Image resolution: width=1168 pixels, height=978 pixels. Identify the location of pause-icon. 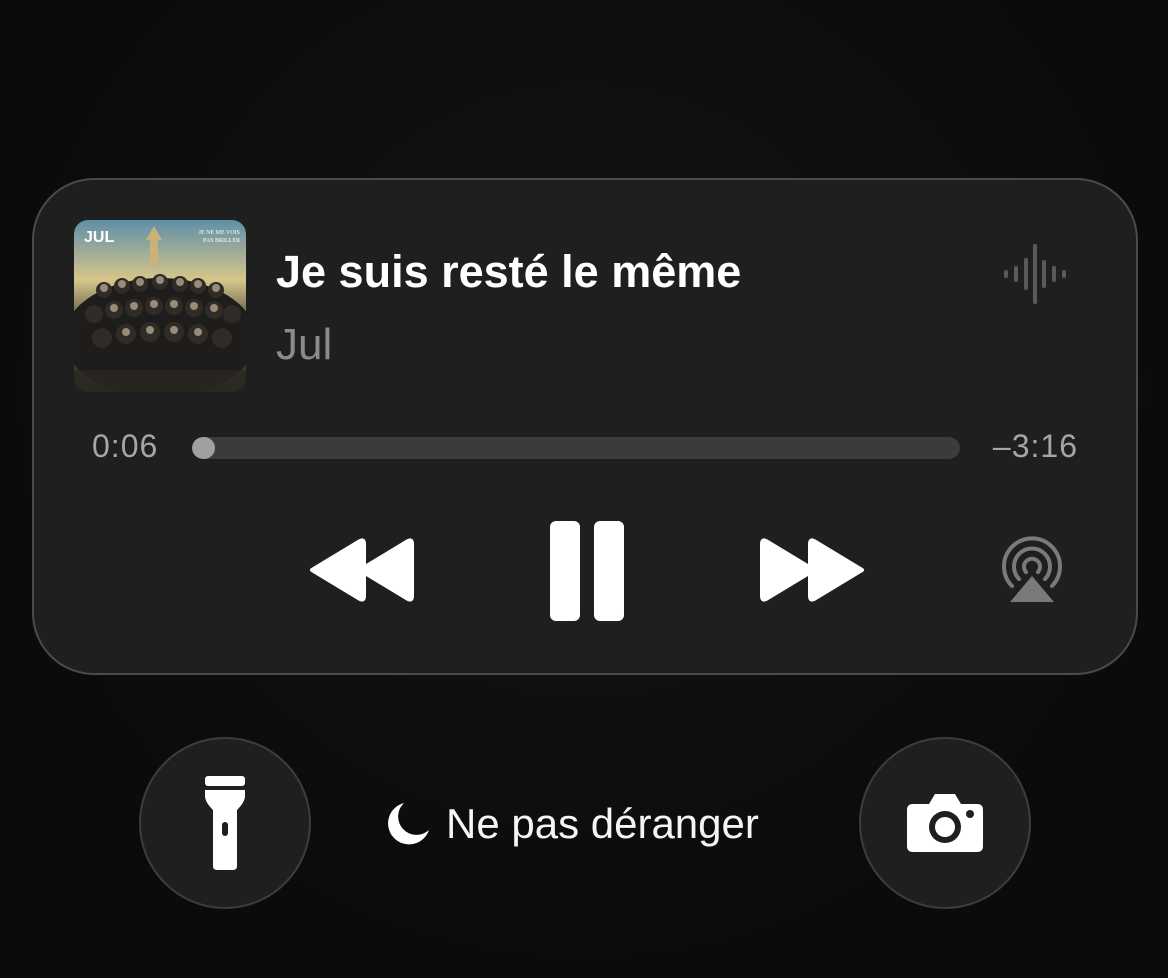
(587, 571).